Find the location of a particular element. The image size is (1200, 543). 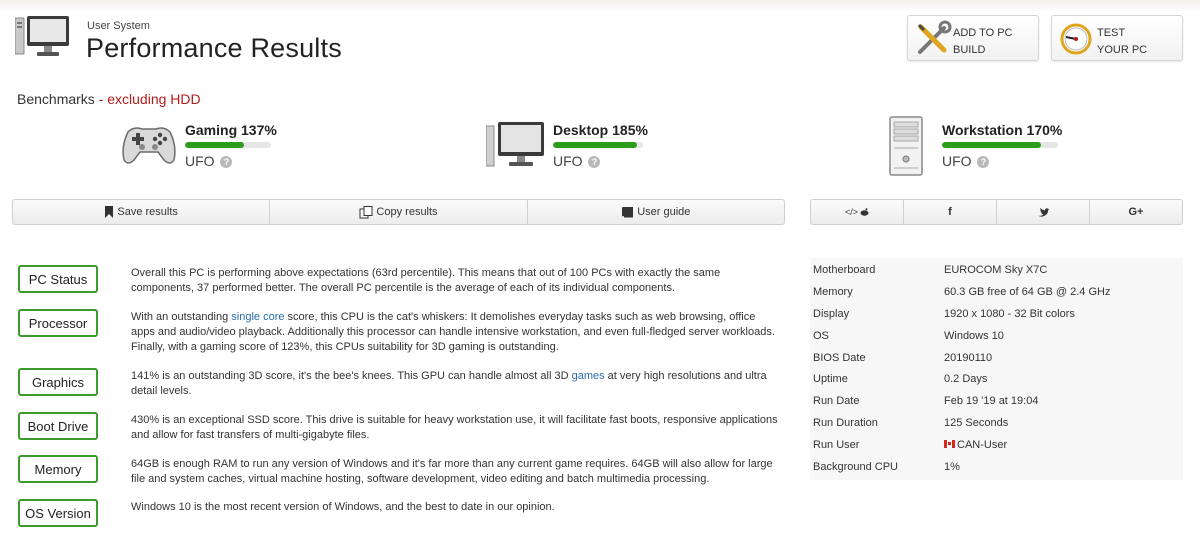

desktop-rating-label: UFO is located at coordinates (568, 161).